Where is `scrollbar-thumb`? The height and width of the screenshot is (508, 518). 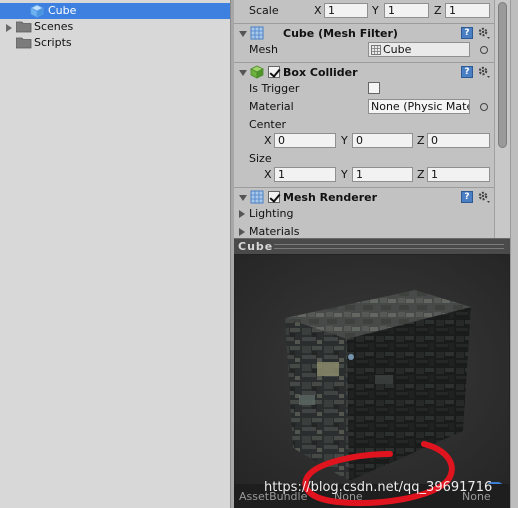 scrollbar-thumb is located at coordinates (502, 75).